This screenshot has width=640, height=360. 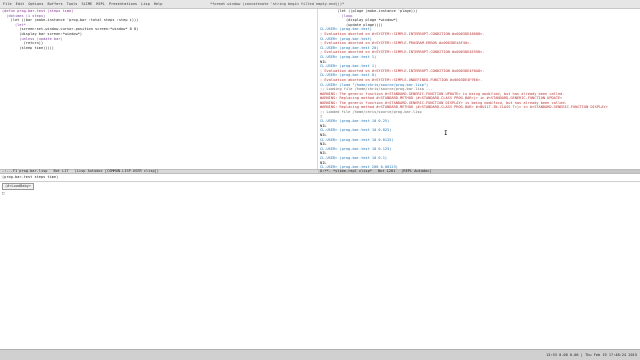 I want to click on modeline-left-modes: (Lisp Autodoc [COMMON-LISP-USER clisp]), so click(x=116, y=171).